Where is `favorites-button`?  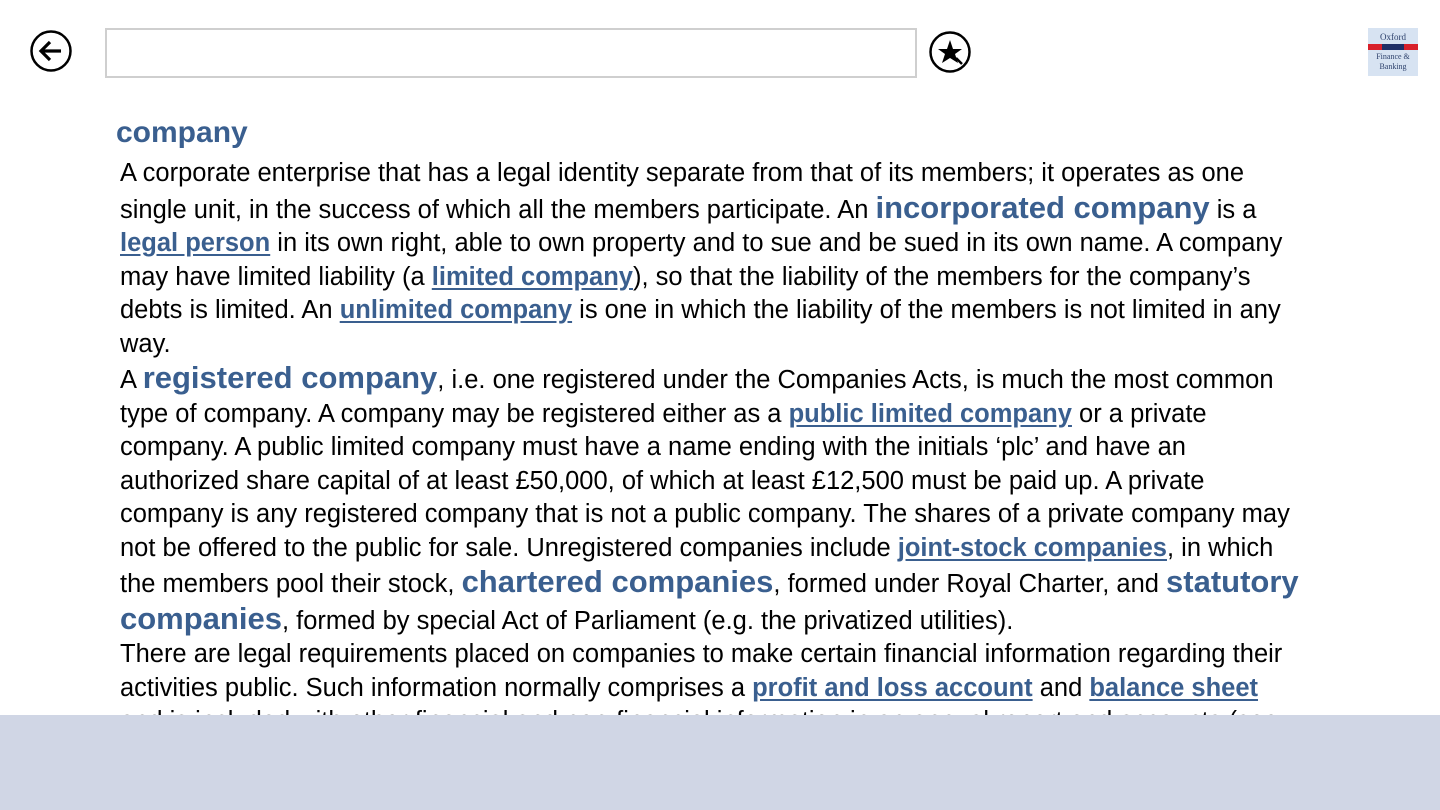 favorites-button is located at coordinates (950, 52).